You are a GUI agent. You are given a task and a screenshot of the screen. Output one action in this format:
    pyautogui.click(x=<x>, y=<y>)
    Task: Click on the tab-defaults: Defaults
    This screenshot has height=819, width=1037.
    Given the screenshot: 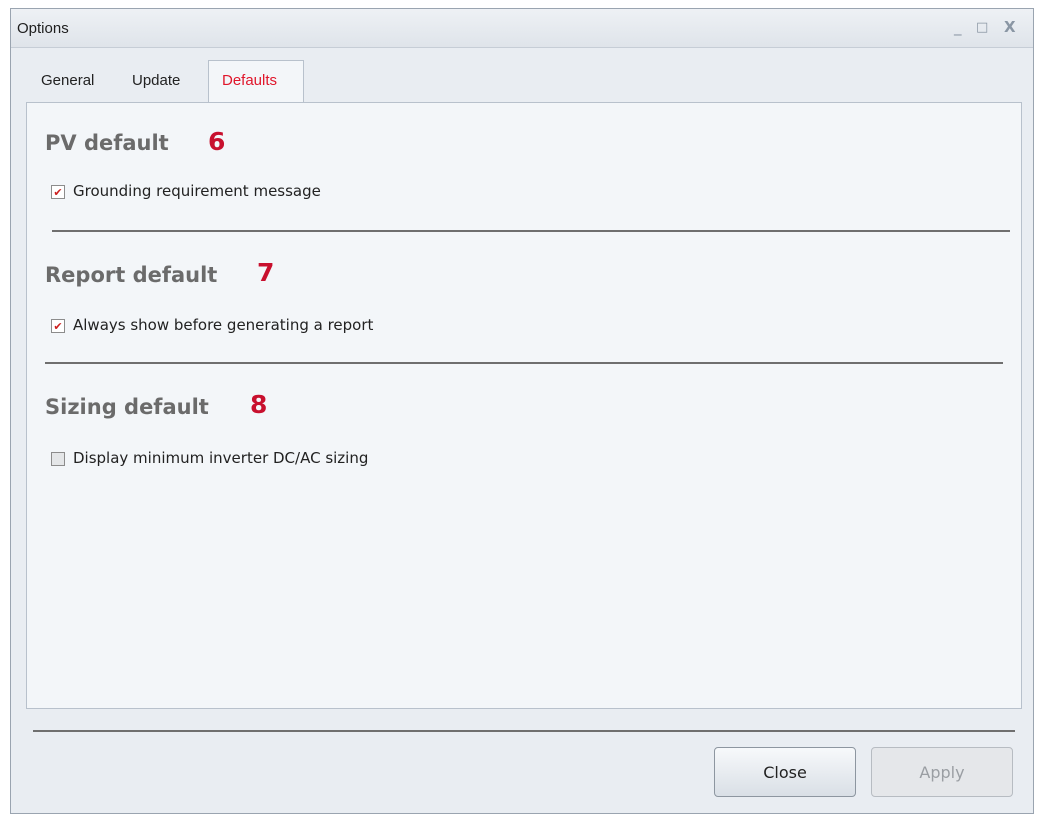 What is the action you would take?
    pyautogui.click(x=249, y=80)
    